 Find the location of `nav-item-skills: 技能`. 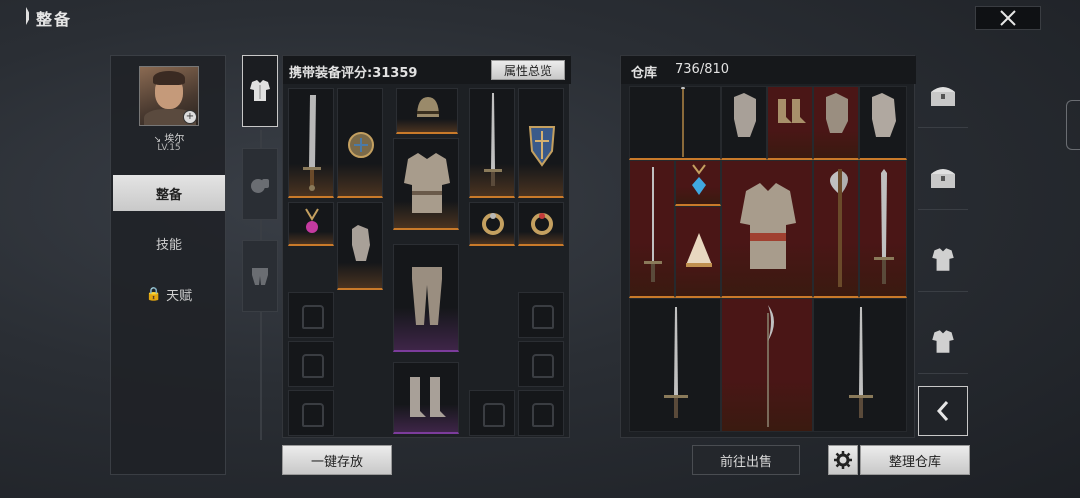

nav-item-skills: 技能 is located at coordinates (169, 243).